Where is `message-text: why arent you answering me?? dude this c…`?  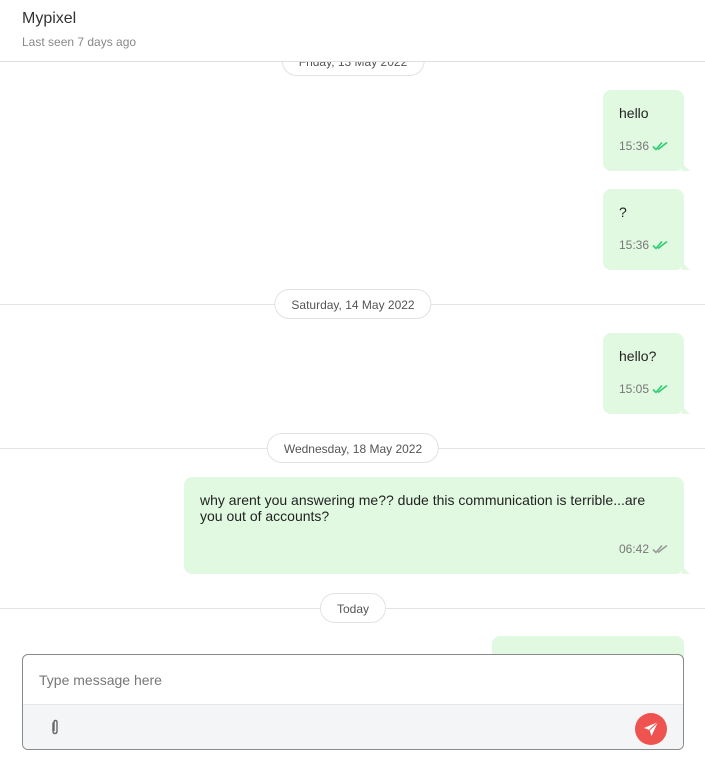 message-text: why arent you answering me?? dude this c… is located at coordinates (423, 508).